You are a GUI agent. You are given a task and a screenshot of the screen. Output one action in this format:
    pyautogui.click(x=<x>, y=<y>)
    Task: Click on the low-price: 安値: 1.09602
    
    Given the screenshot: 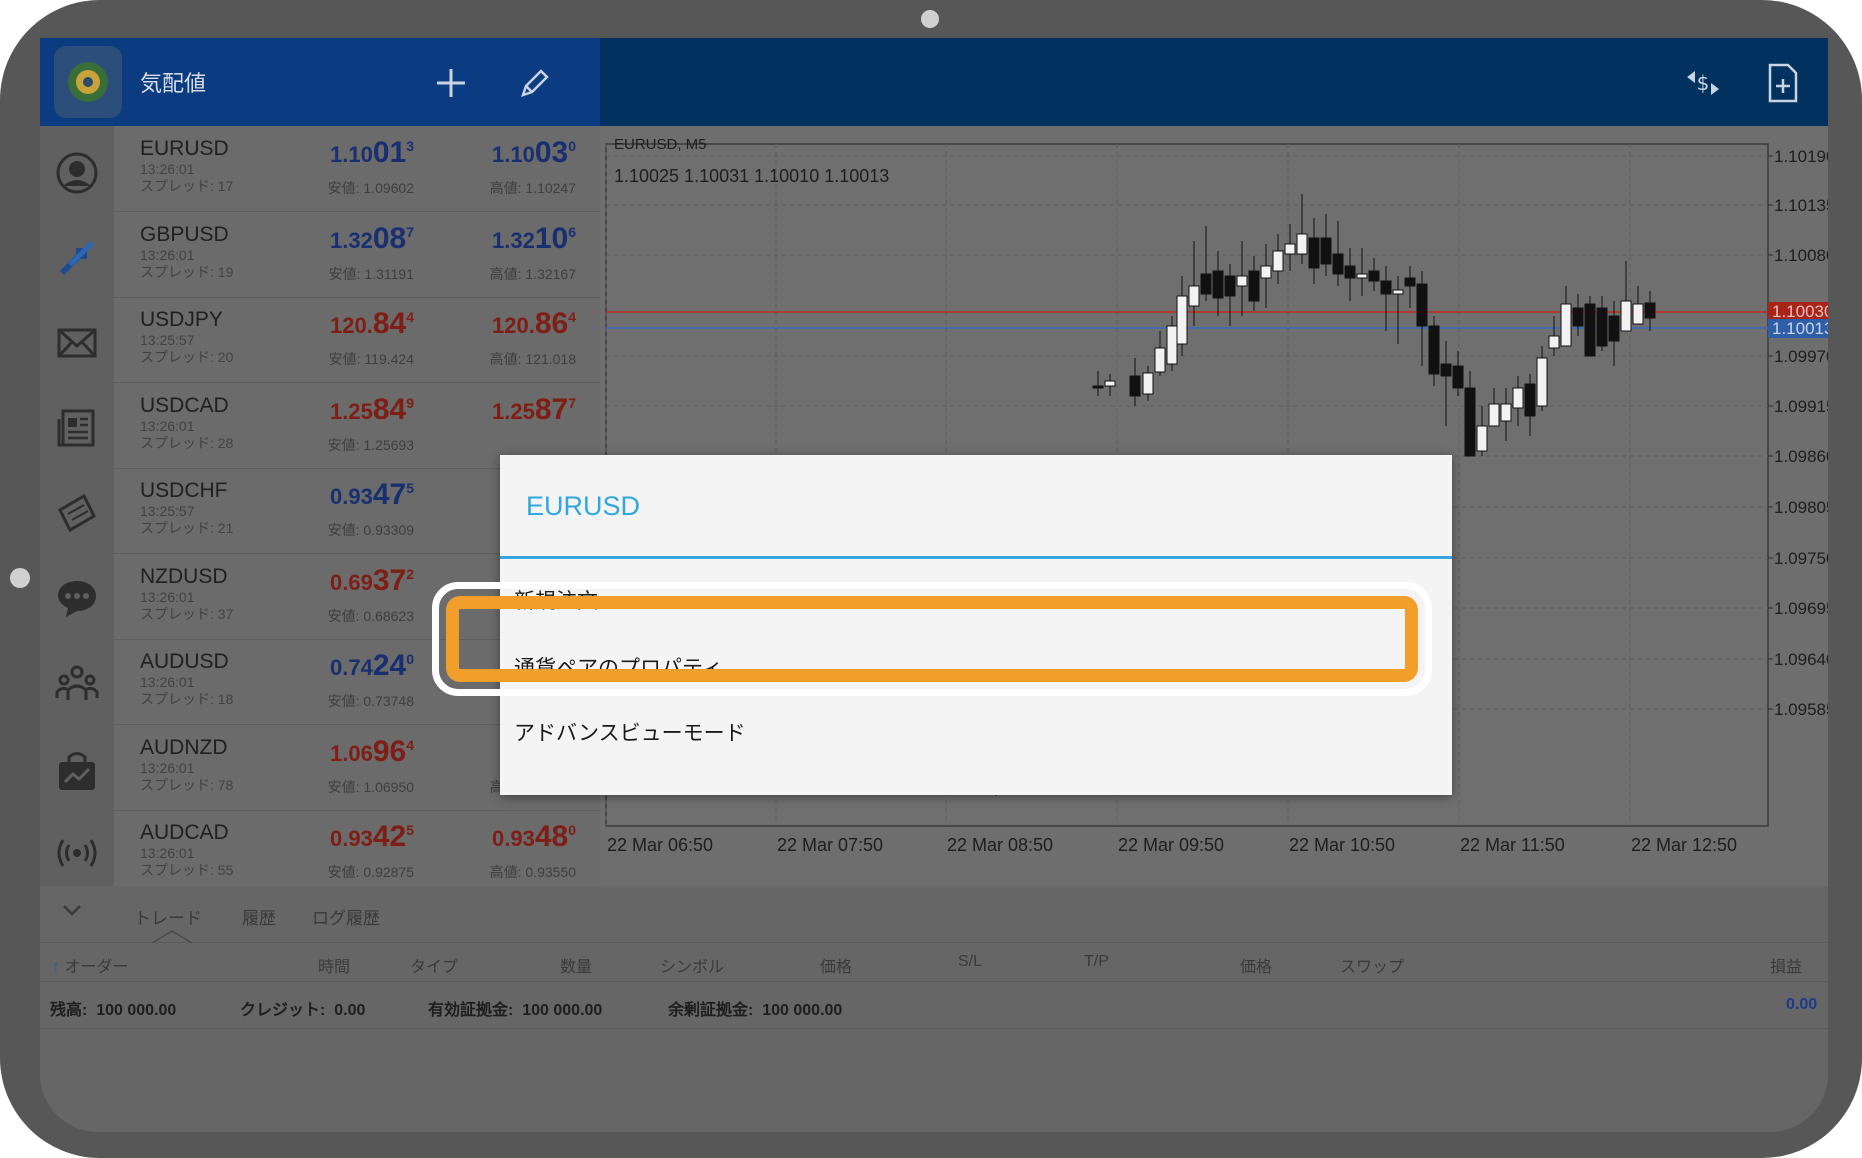 What is the action you would take?
    pyautogui.click(x=370, y=188)
    